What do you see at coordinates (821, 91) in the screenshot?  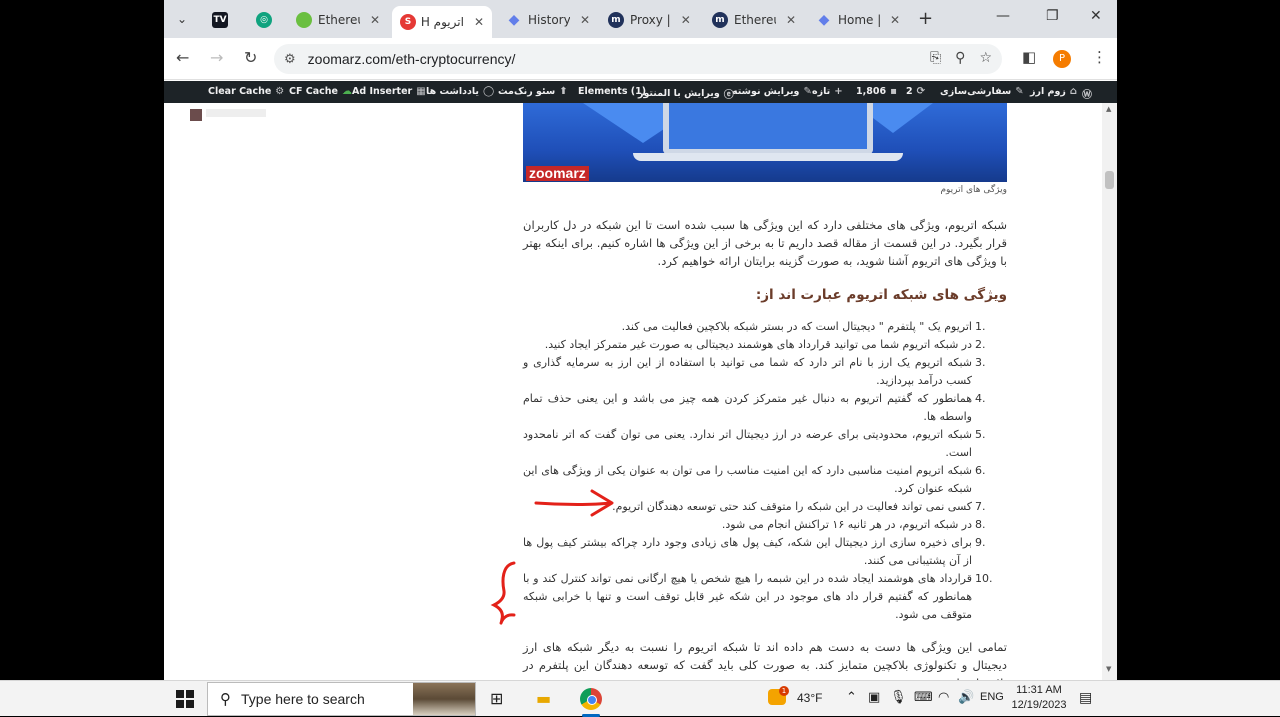 I see `wpbar-label: تازه` at bounding box center [821, 91].